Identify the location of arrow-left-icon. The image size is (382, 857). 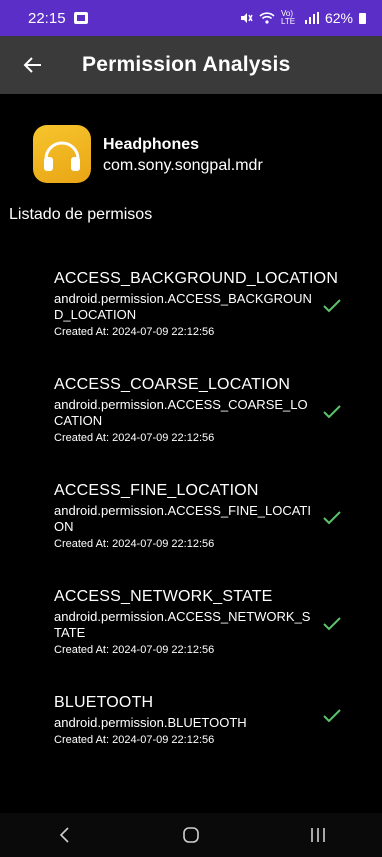
(32, 65).